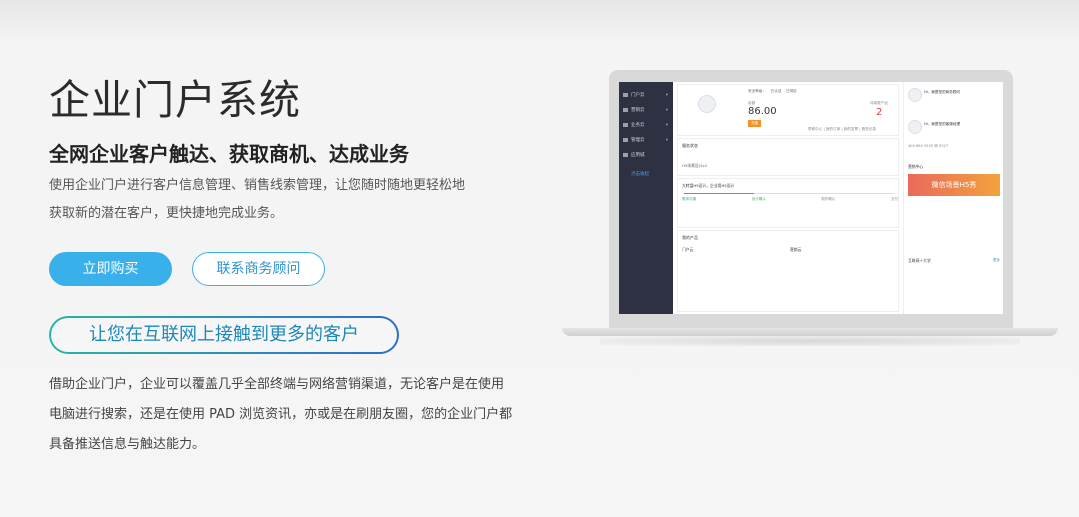 This screenshot has width=1079, height=517. I want to click on mockup-step: 交付, so click(894, 199).